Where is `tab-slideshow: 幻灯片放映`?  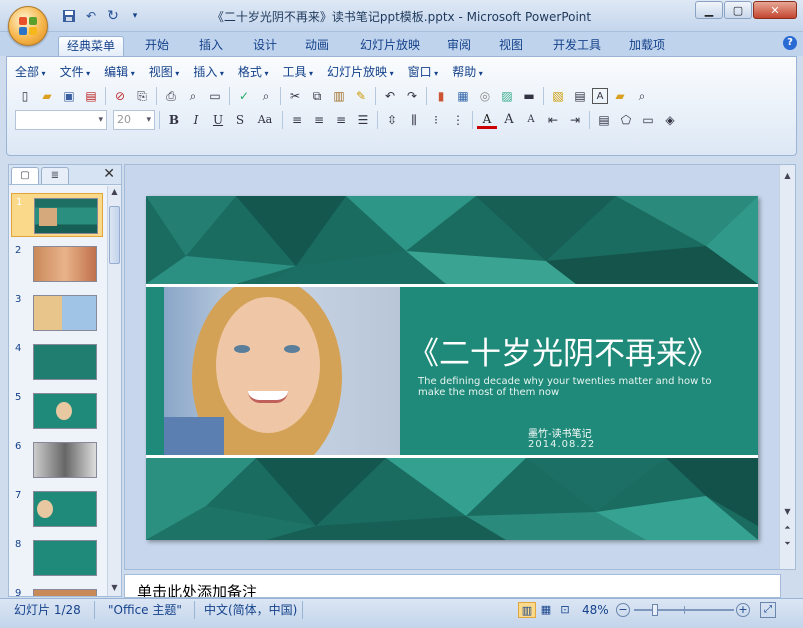 tab-slideshow: 幻灯片放映 is located at coordinates (390, 46).